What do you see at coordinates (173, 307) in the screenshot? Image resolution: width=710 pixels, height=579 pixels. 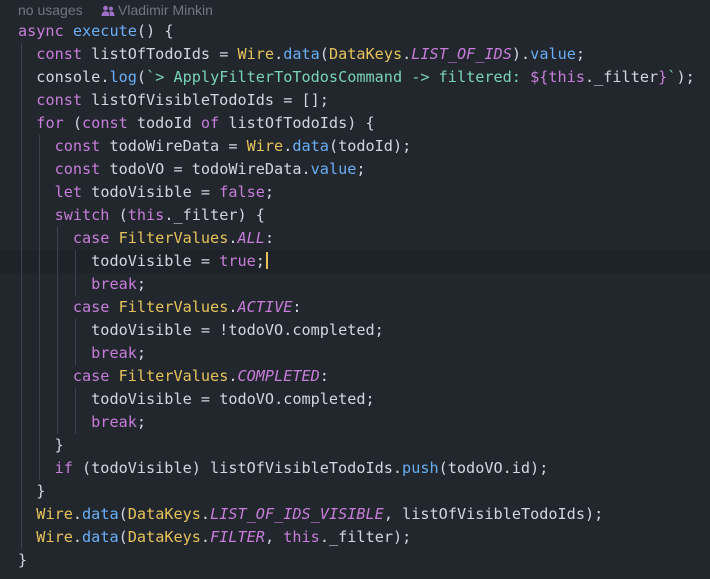 I see `token-enum: FilterValues` at bounding box center [173, 307].